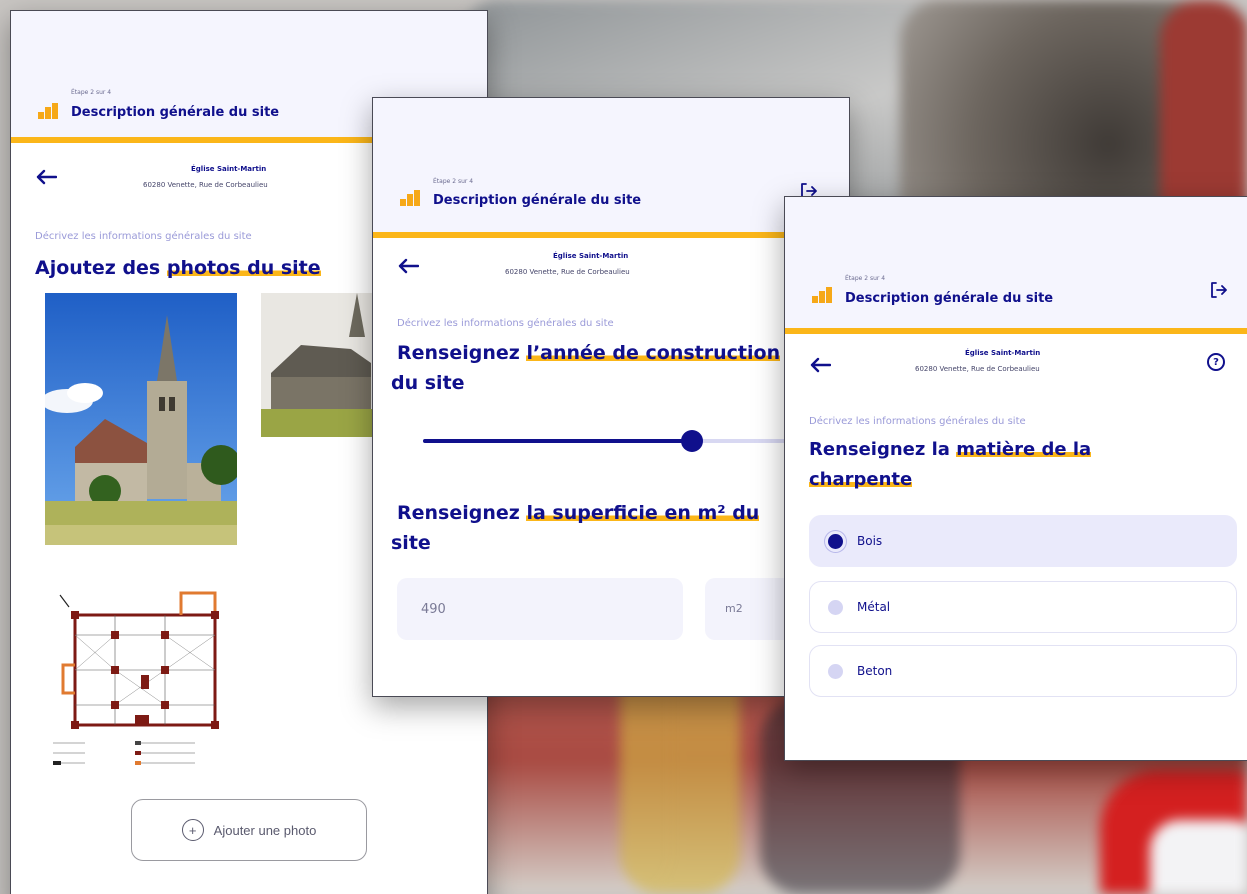  Describe the element at coordinates (557, 441) in the screenshot. I see `slider-fill` at that location.